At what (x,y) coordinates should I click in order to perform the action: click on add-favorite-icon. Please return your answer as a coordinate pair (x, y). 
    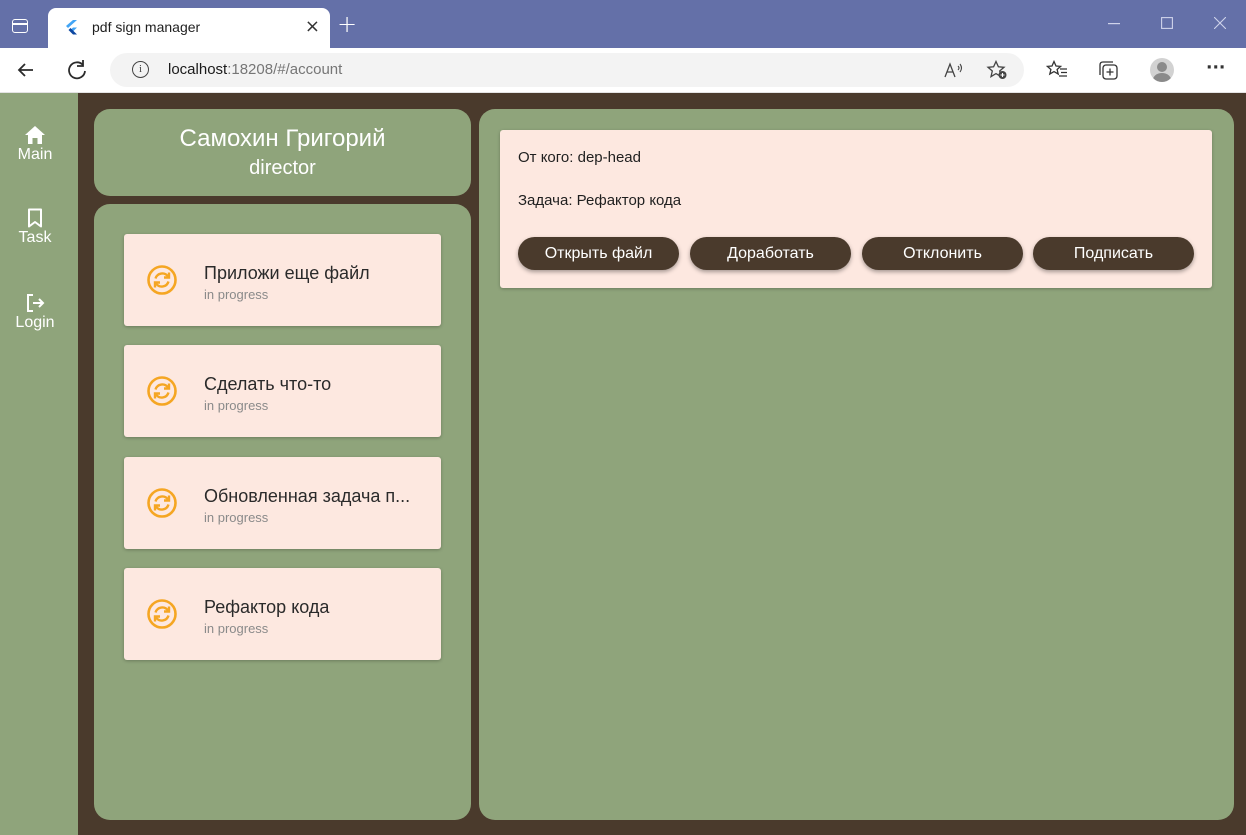
    Looking at the image, I should click on (997, 70).